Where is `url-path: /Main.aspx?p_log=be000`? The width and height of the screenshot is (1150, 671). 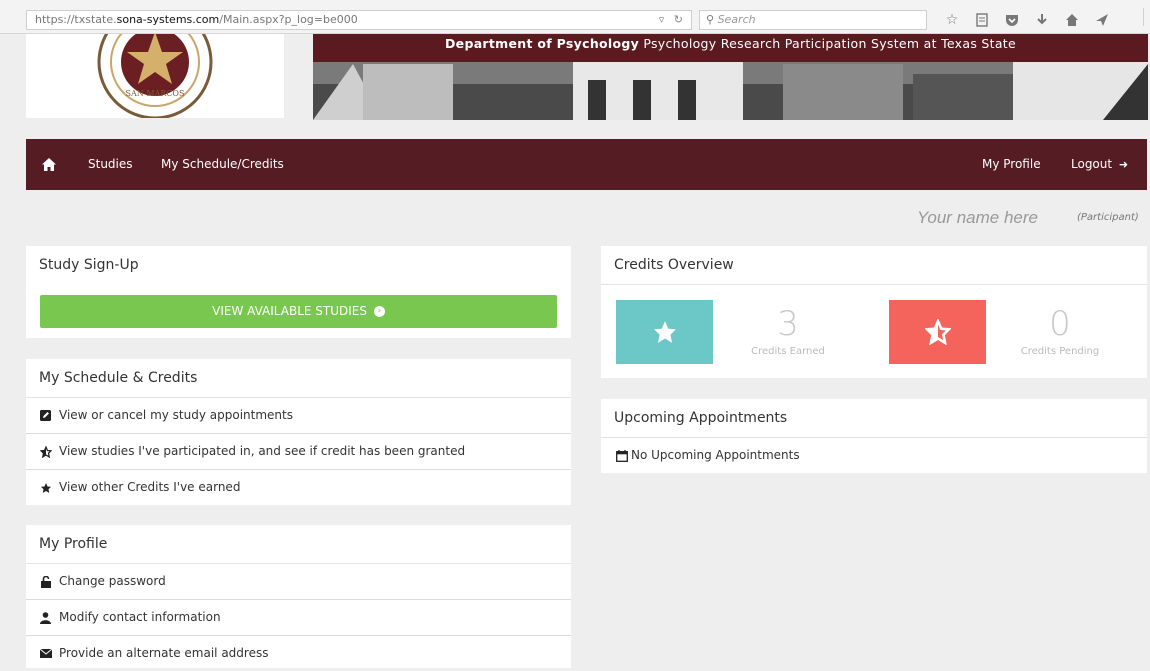
url-path: /Main.aspx?p_log=be000 is located at coordinates (288, 19).